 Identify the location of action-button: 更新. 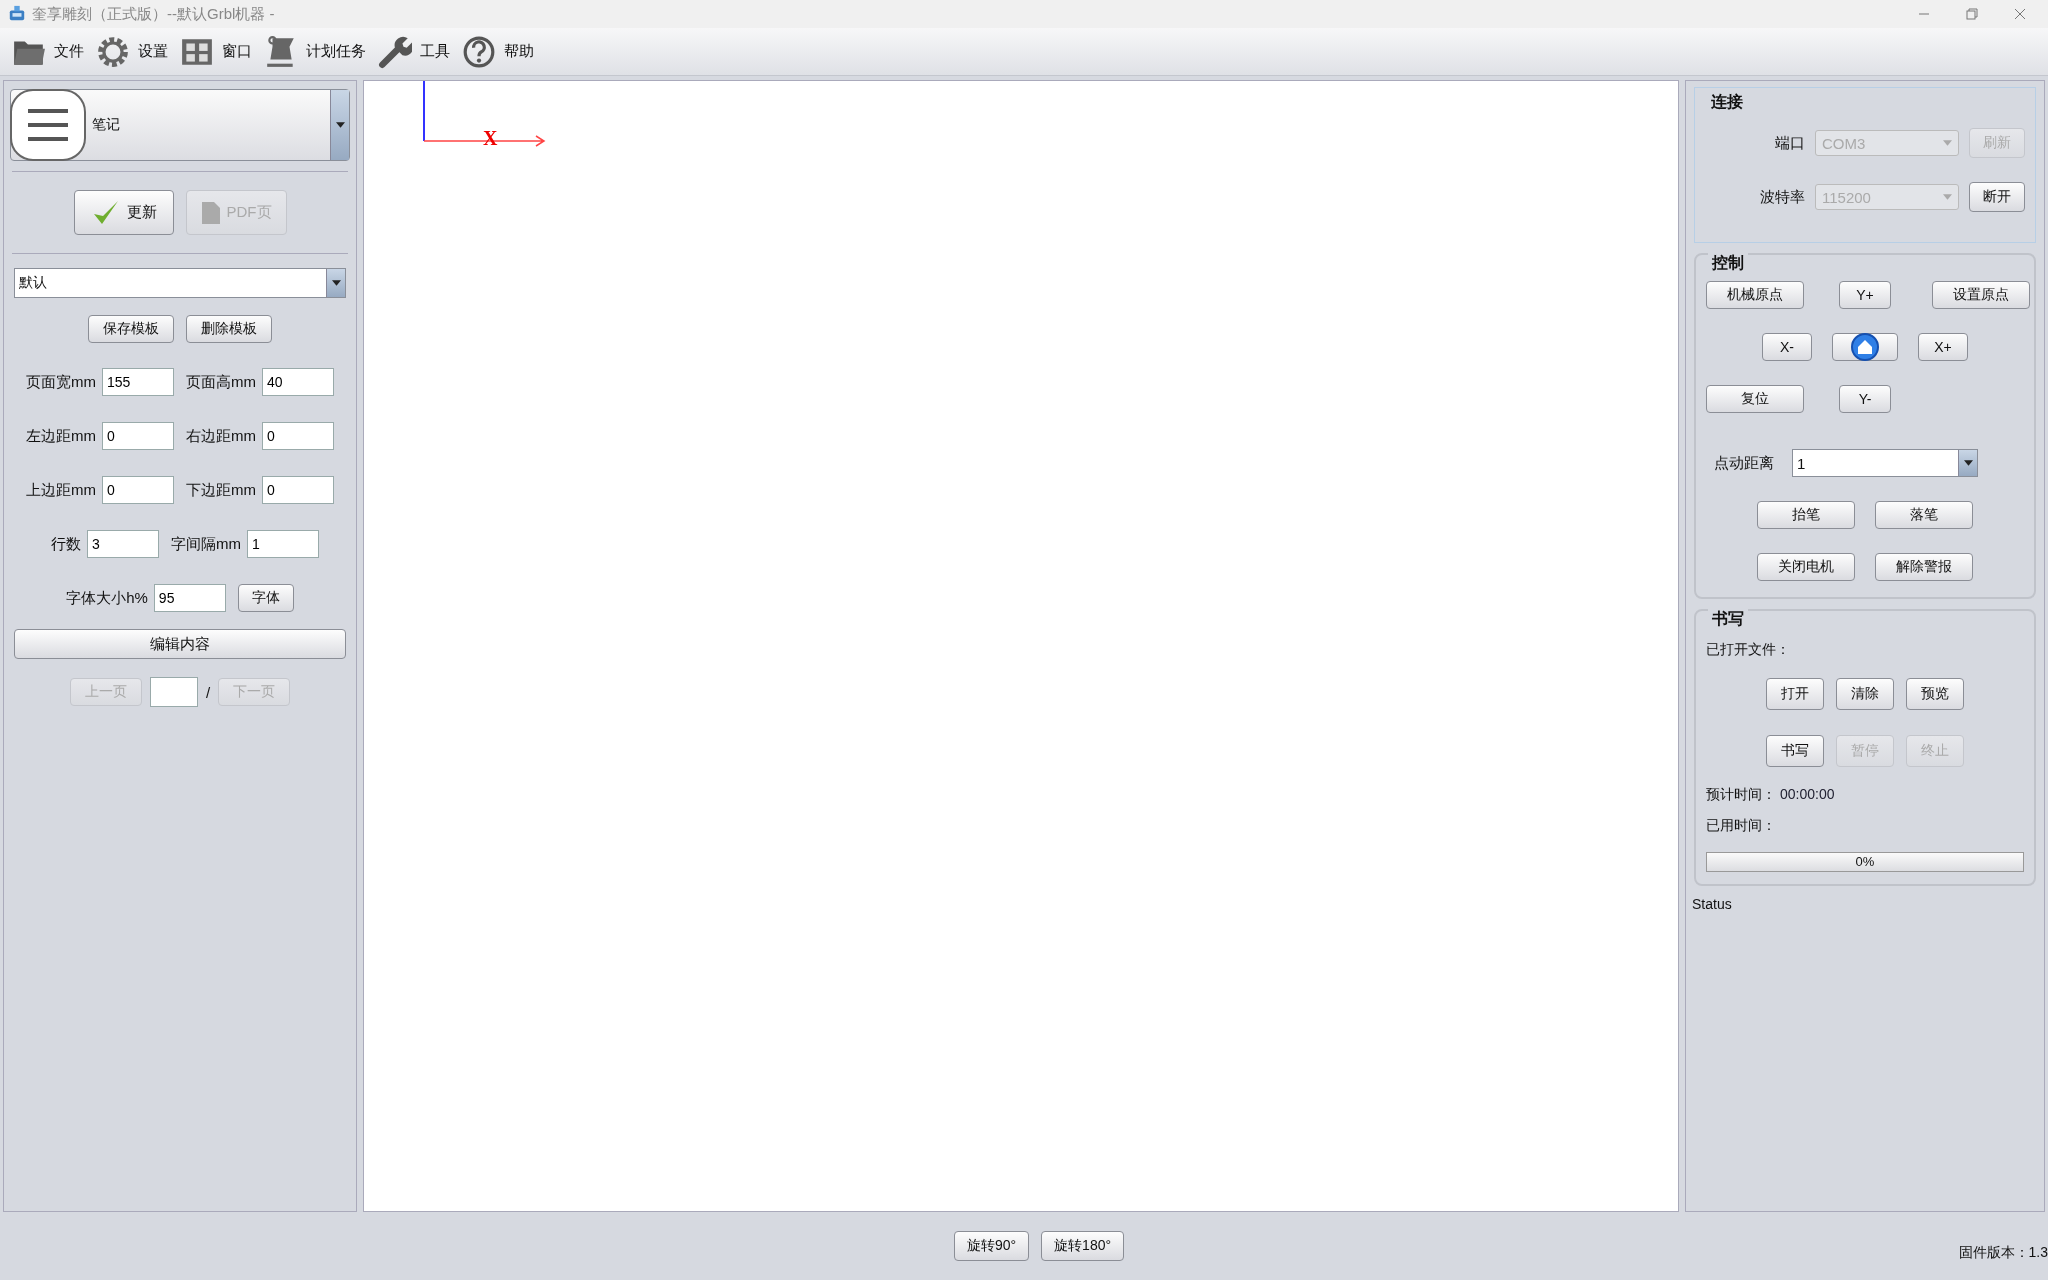
(123, 212).